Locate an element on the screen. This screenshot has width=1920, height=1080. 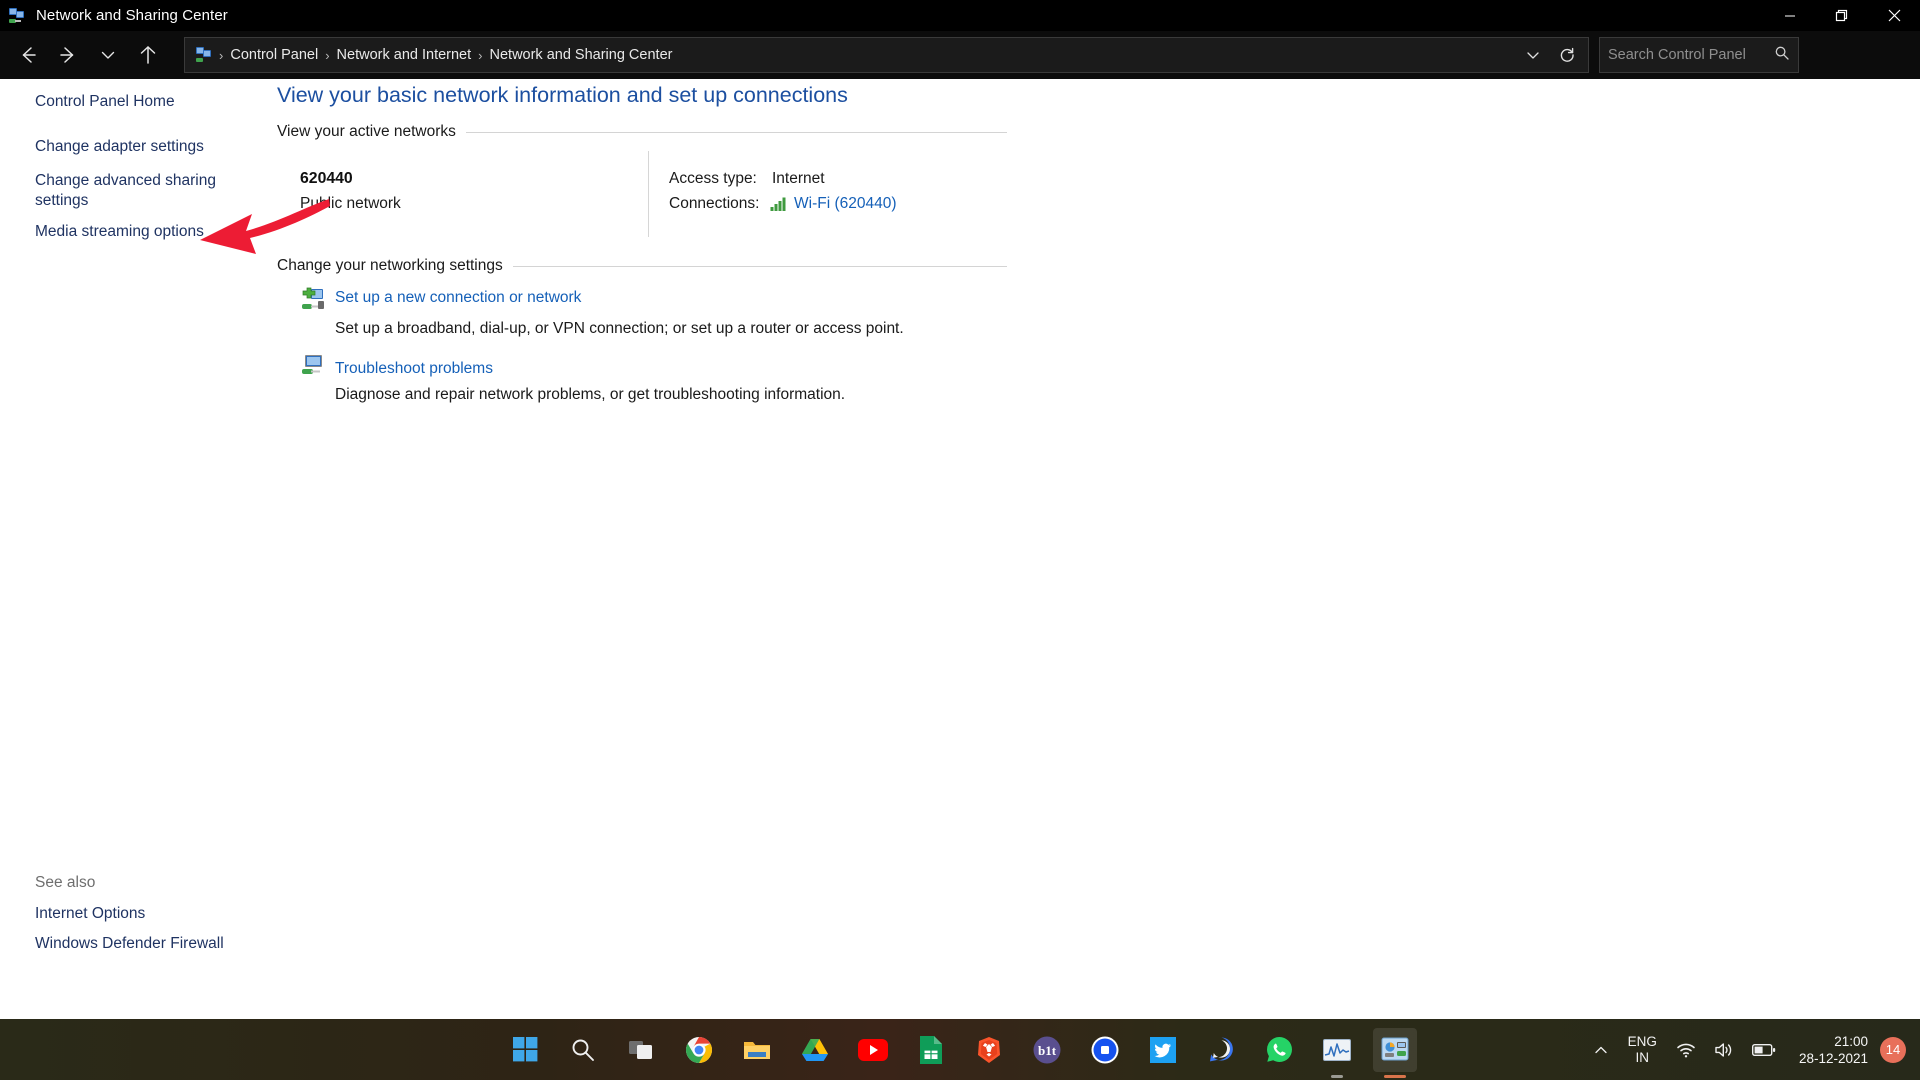
network-sharing-icon is located at coordinates (17, 16).